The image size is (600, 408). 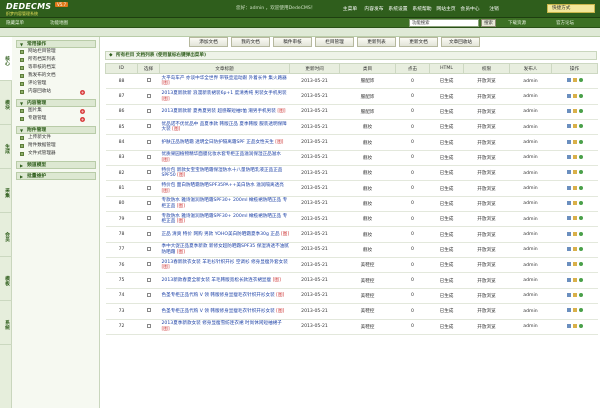 I want to click on review-button: 稿件审核, so click(x=292, y=42).